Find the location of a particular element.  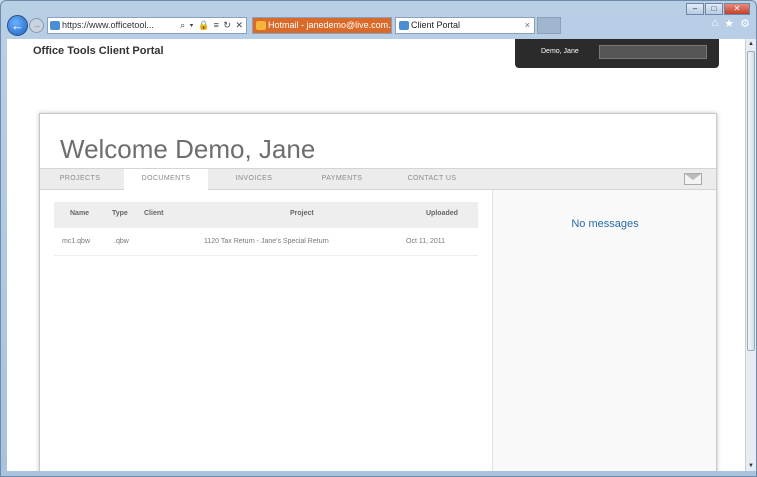

col-type: Type is located at coordinates (120, 213).